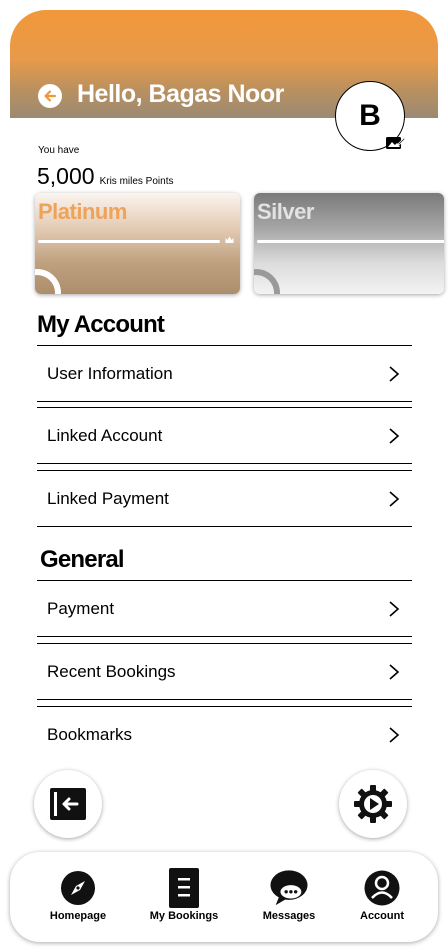 This screenshot has width=448, height=952. What do you see at coordinates (289, 916) in the screenshot?
I see `nav-label: Messages` at bounding box center [289, 916].